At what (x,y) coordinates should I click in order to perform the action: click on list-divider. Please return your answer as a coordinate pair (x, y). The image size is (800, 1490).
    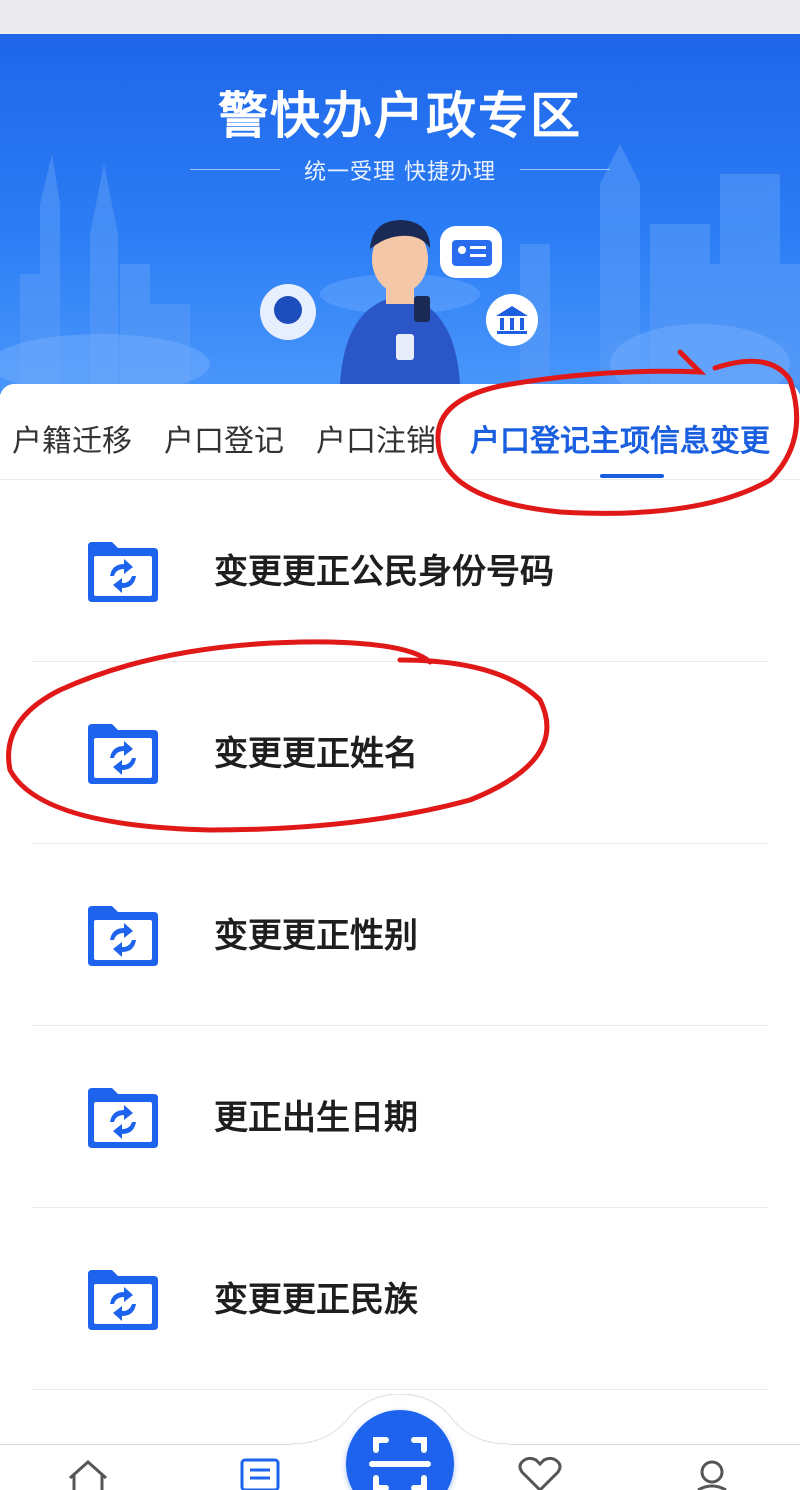
    Looking at the image, I should click on (400, 1389).